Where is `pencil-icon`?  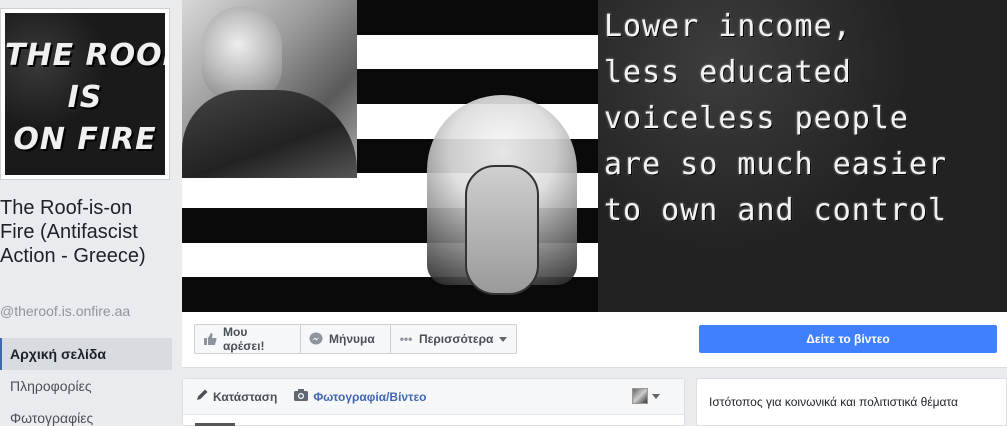 pencil-icon is located at coordinates (202, 396).